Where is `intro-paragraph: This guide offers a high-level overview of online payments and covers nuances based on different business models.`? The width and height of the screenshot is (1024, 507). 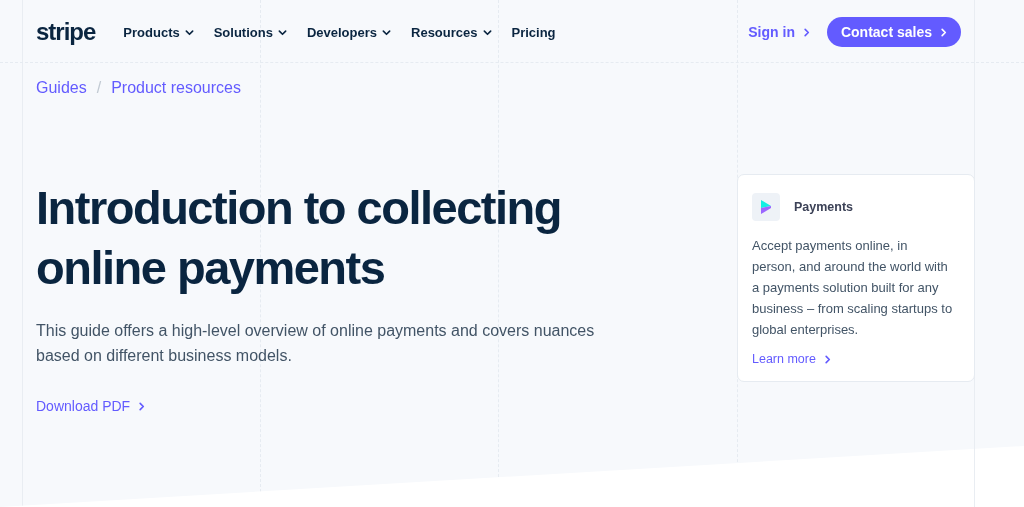
intro-paragraph: This guide offers a high-level overview of online payments and covers nuances based on different business models. is located at coordinates (316, 343).